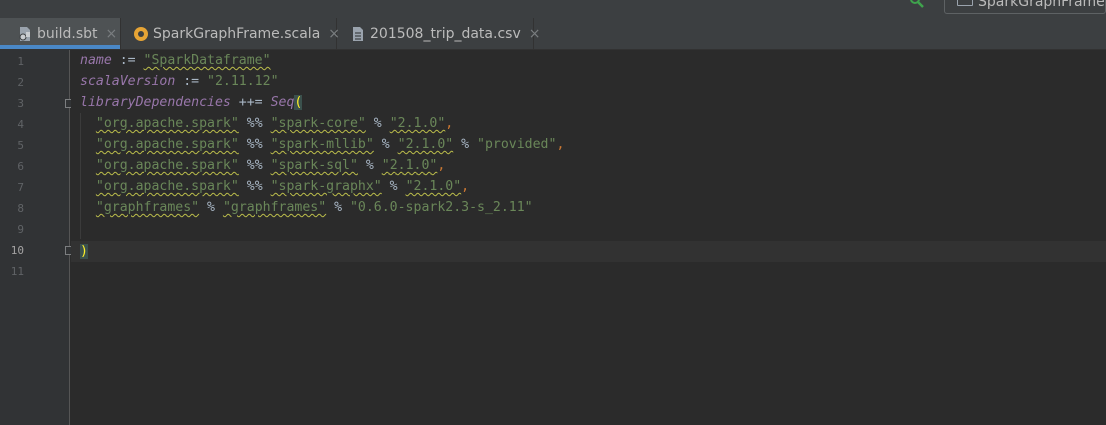 This screenshot has width=1106, height=425. I want to click on string-literal: "spark-graphx", so click(326, 186).